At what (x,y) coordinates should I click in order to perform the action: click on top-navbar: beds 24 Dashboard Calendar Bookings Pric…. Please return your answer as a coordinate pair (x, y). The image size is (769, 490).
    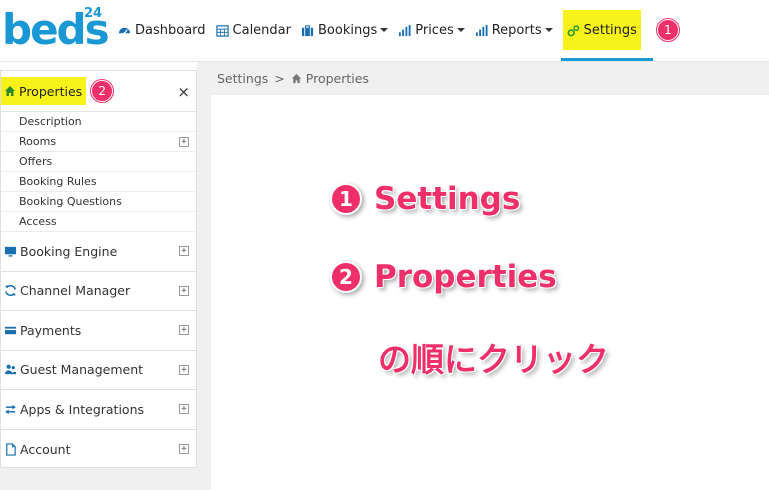
    Looking at the image, I should click on (384, 31).